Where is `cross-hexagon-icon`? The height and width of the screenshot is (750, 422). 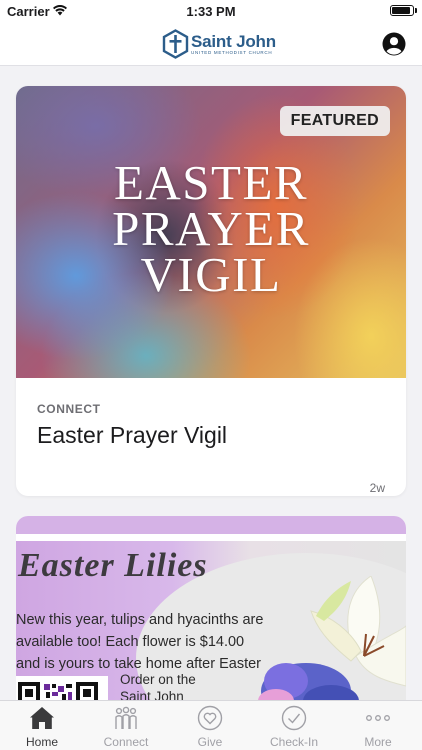 cross-hexagon-icon is located at coordinates (175, 44).